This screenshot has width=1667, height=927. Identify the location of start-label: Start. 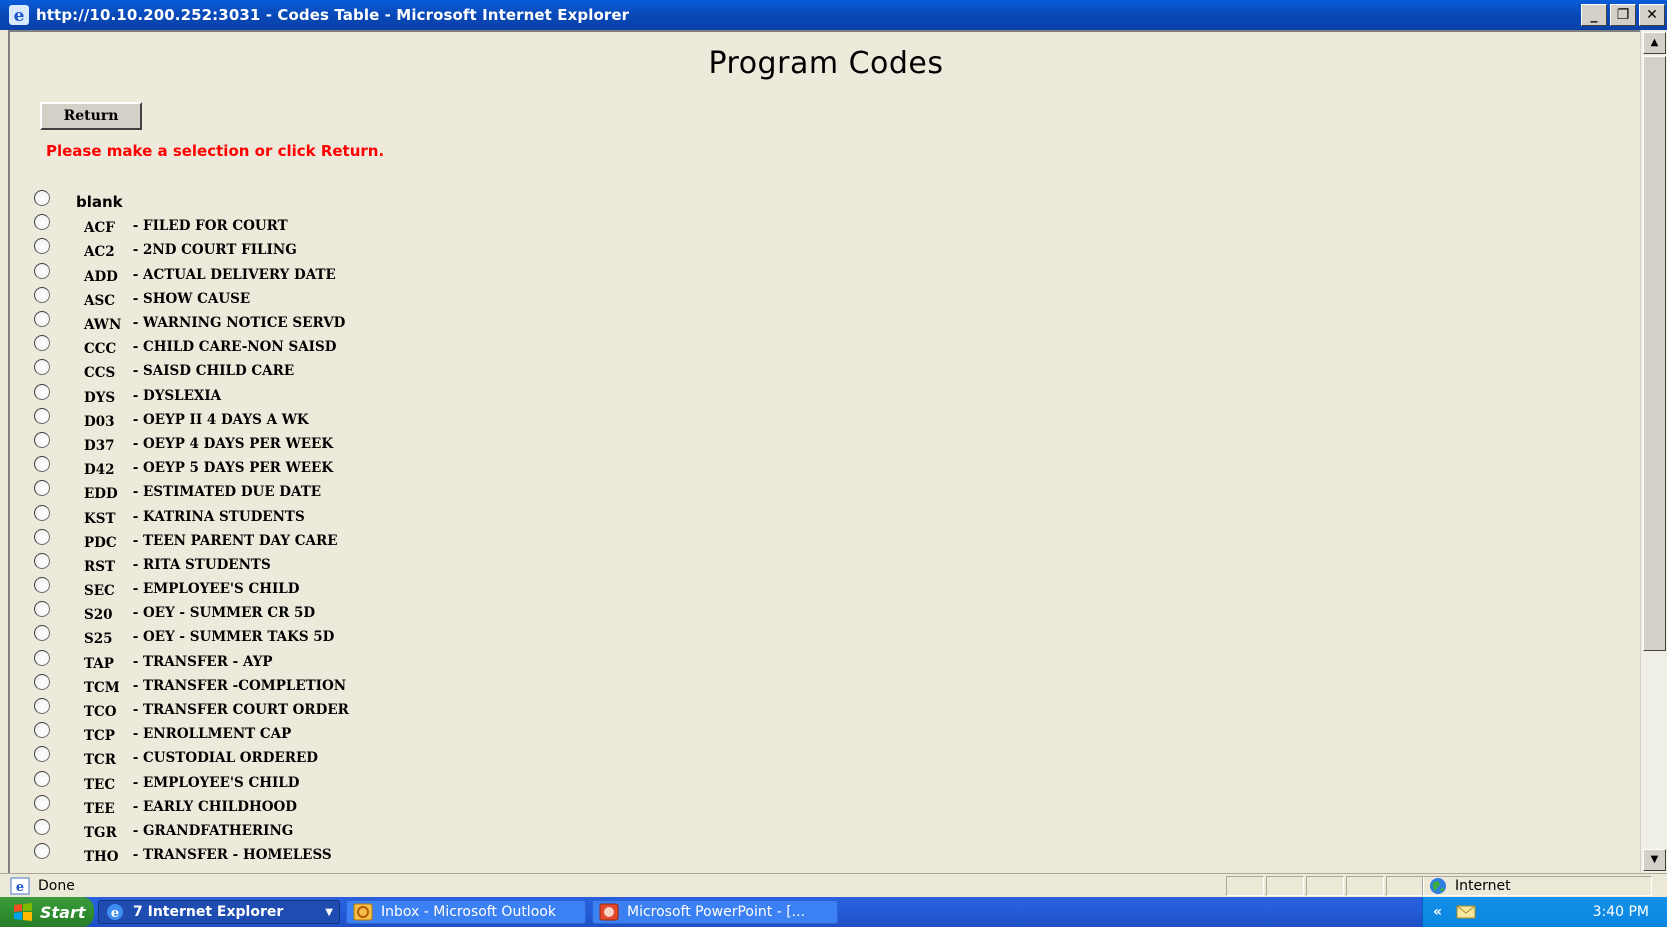
(63, 912).